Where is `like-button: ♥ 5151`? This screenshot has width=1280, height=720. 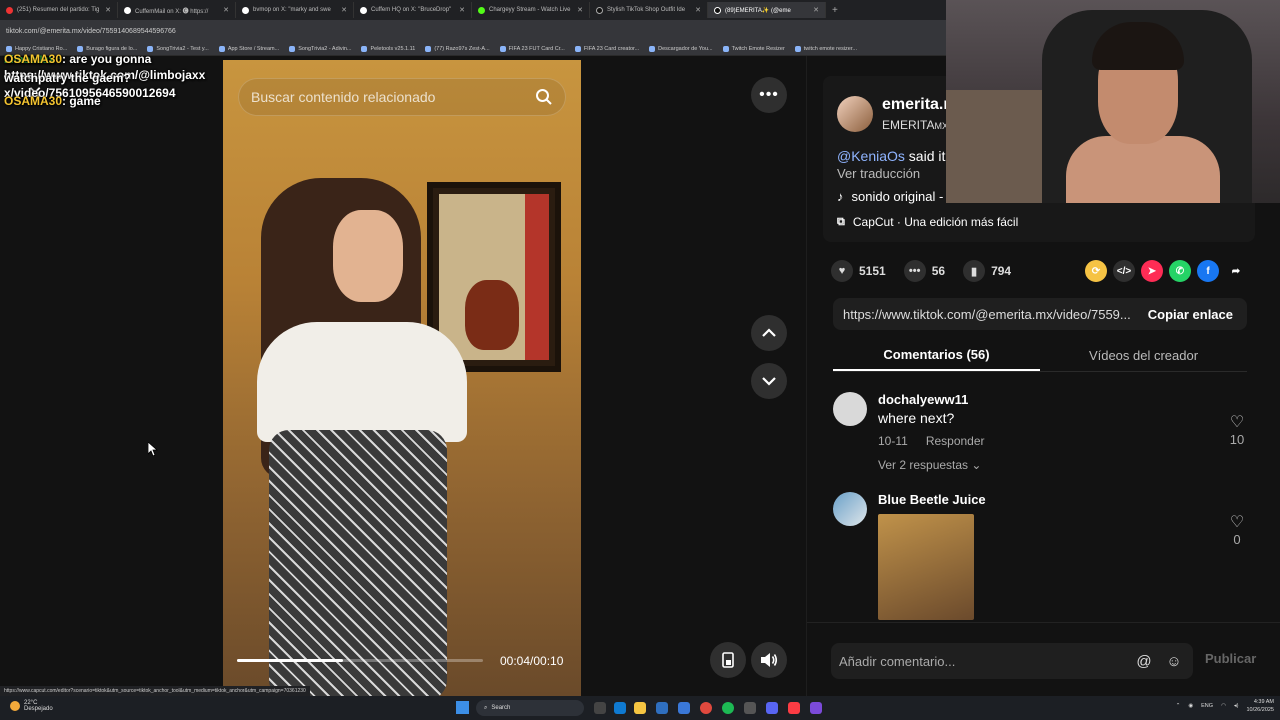
like-button: ♥ 5151 is located at coordinates (858, 271).